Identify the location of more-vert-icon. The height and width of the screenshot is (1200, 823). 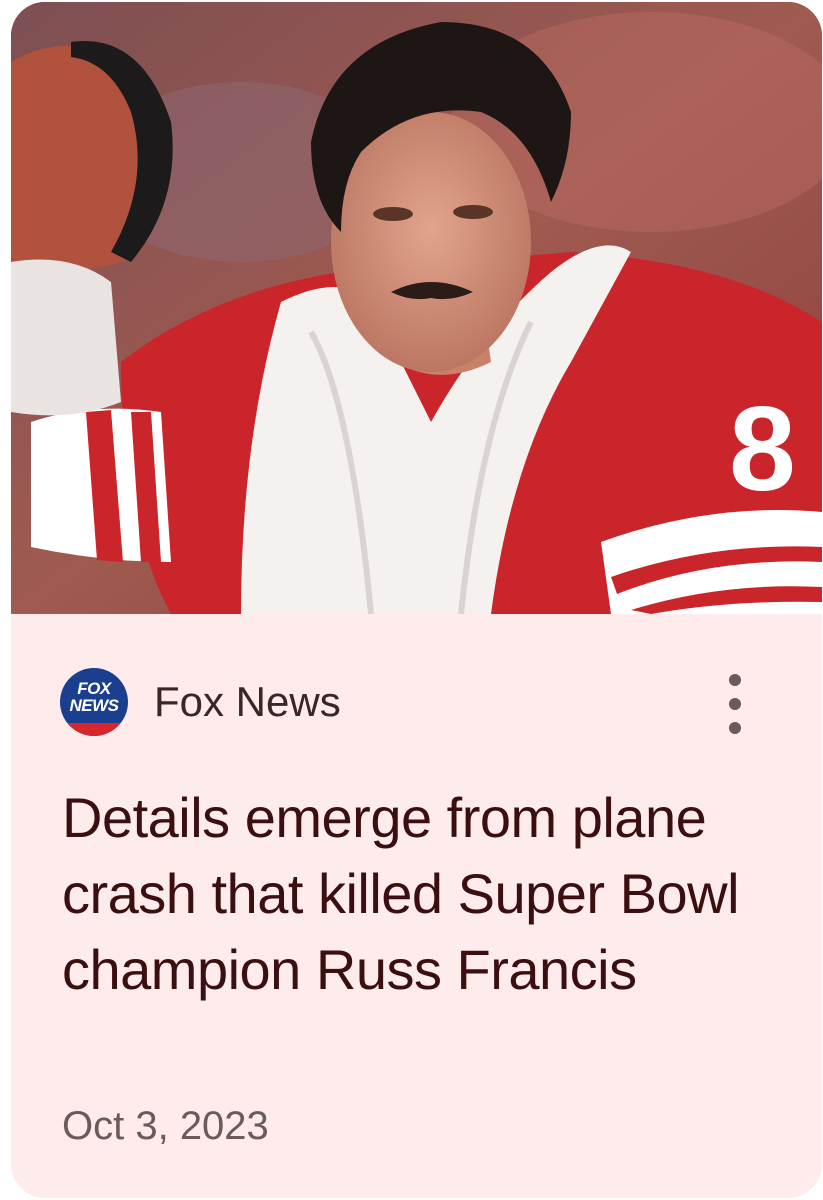
(735, 704).